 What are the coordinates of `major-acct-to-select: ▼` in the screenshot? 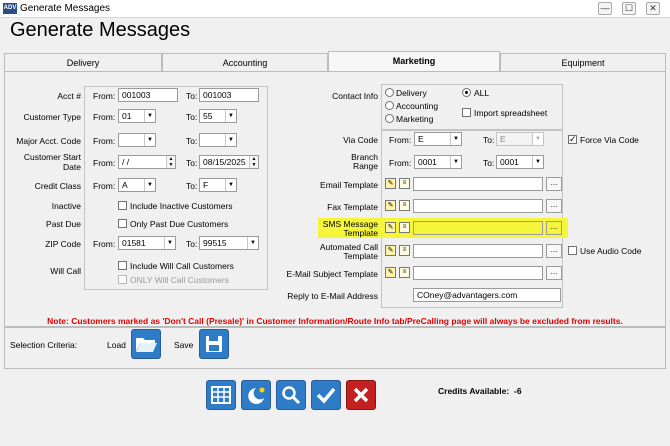 It's located at (218, 140).